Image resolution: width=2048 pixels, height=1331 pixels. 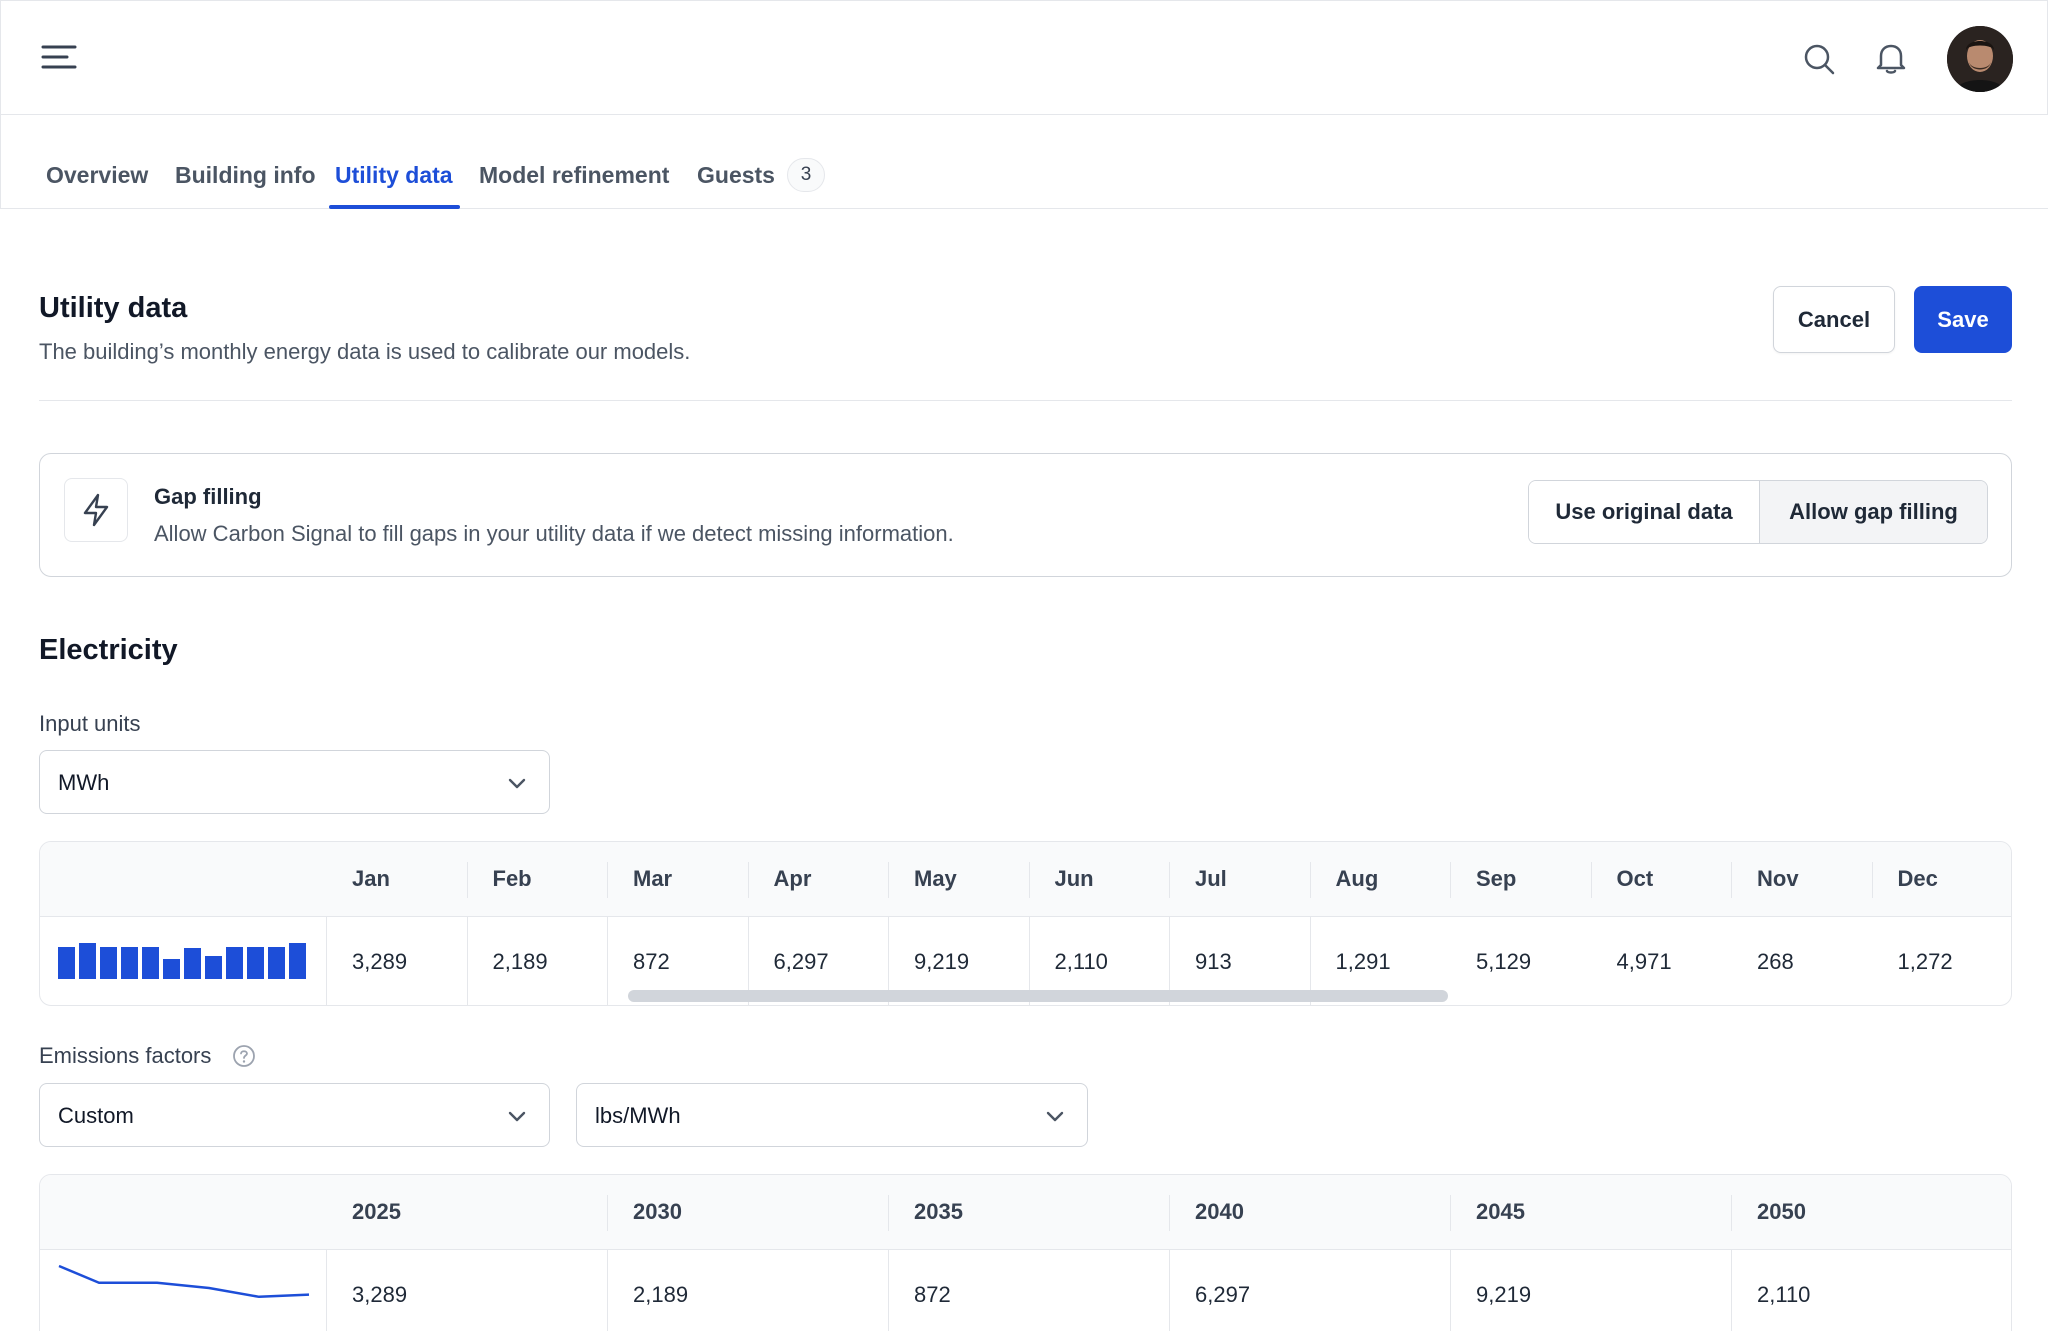 What do you see at coordinates (294, 1115) in the screenshot?
I see `emissions-factor-select: Custom` at bounding box center [294, 1115].